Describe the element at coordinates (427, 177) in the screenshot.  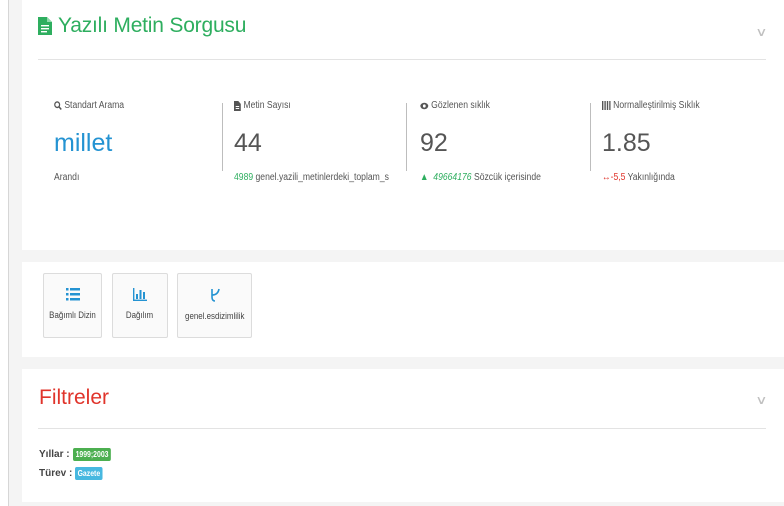
I see `up-arrow-icon: ▲` at that location.